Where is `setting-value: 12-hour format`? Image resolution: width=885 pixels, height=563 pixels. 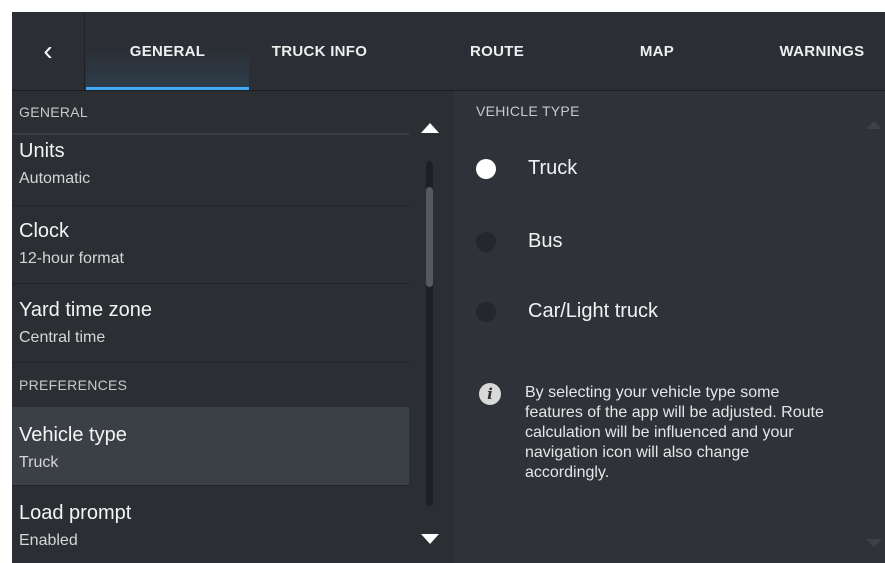 setting-value: 12-hour format is located at coordinates (71, 258).